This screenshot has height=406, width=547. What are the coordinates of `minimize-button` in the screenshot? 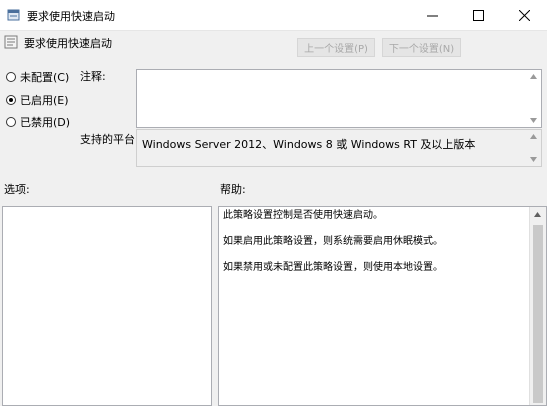 It's located at (432, 15).